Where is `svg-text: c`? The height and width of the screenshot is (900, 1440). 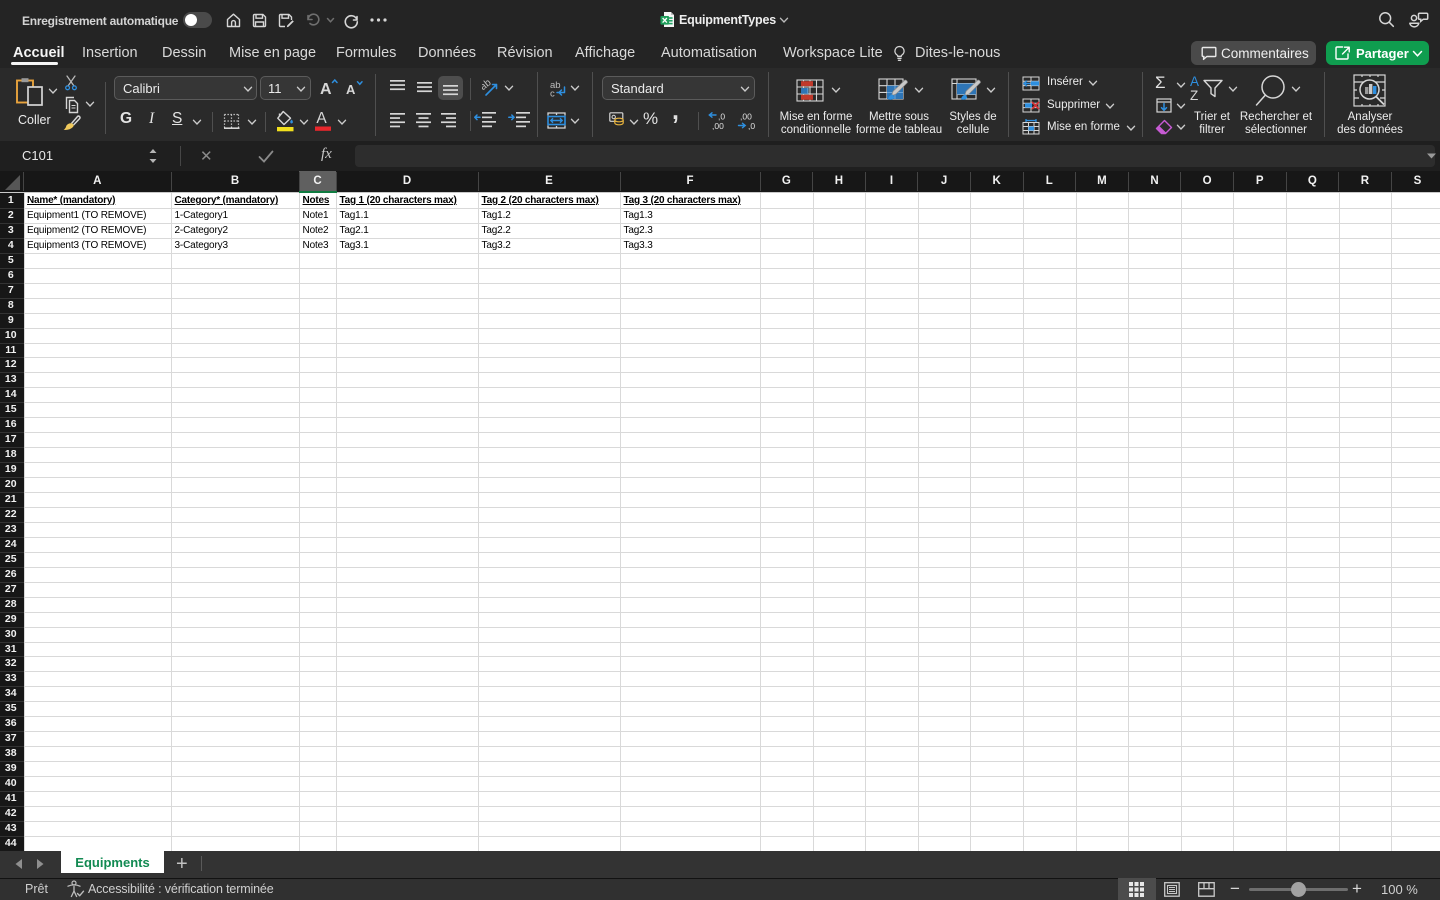
svg-text: c is located at coordinates (552, 93).